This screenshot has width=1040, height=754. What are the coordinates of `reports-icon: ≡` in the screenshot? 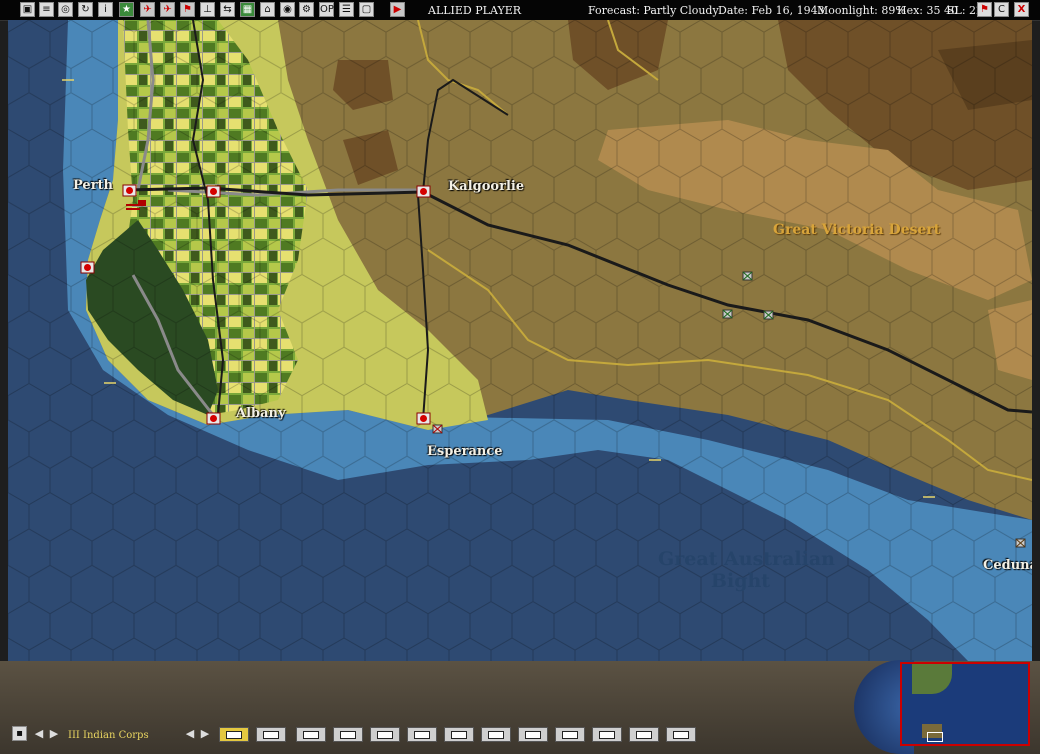 It's located at (46, 9).